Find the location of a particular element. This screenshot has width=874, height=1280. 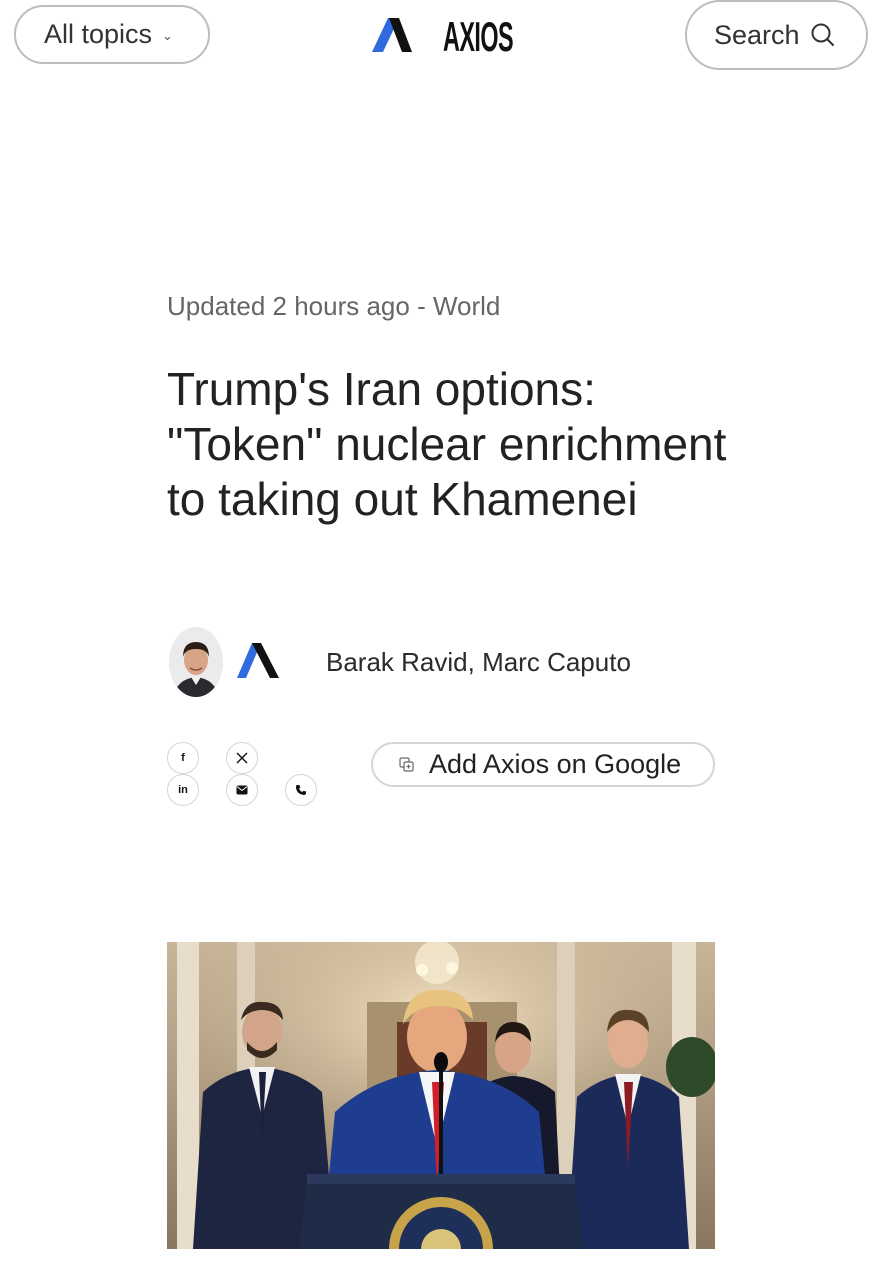

x-share-button is located at coordinates (242, 758).